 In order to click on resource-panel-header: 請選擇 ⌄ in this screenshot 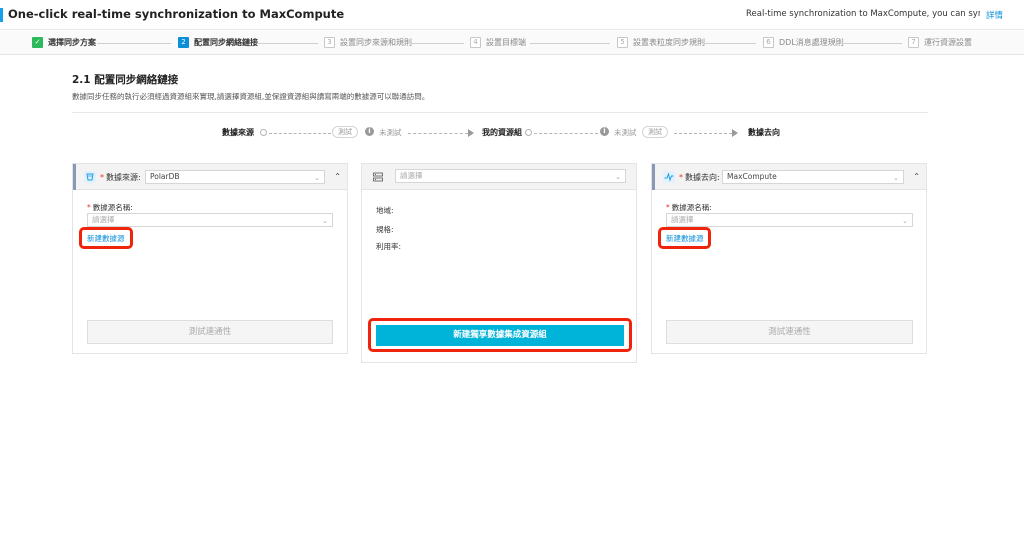, I will do `click(499, 177)`.